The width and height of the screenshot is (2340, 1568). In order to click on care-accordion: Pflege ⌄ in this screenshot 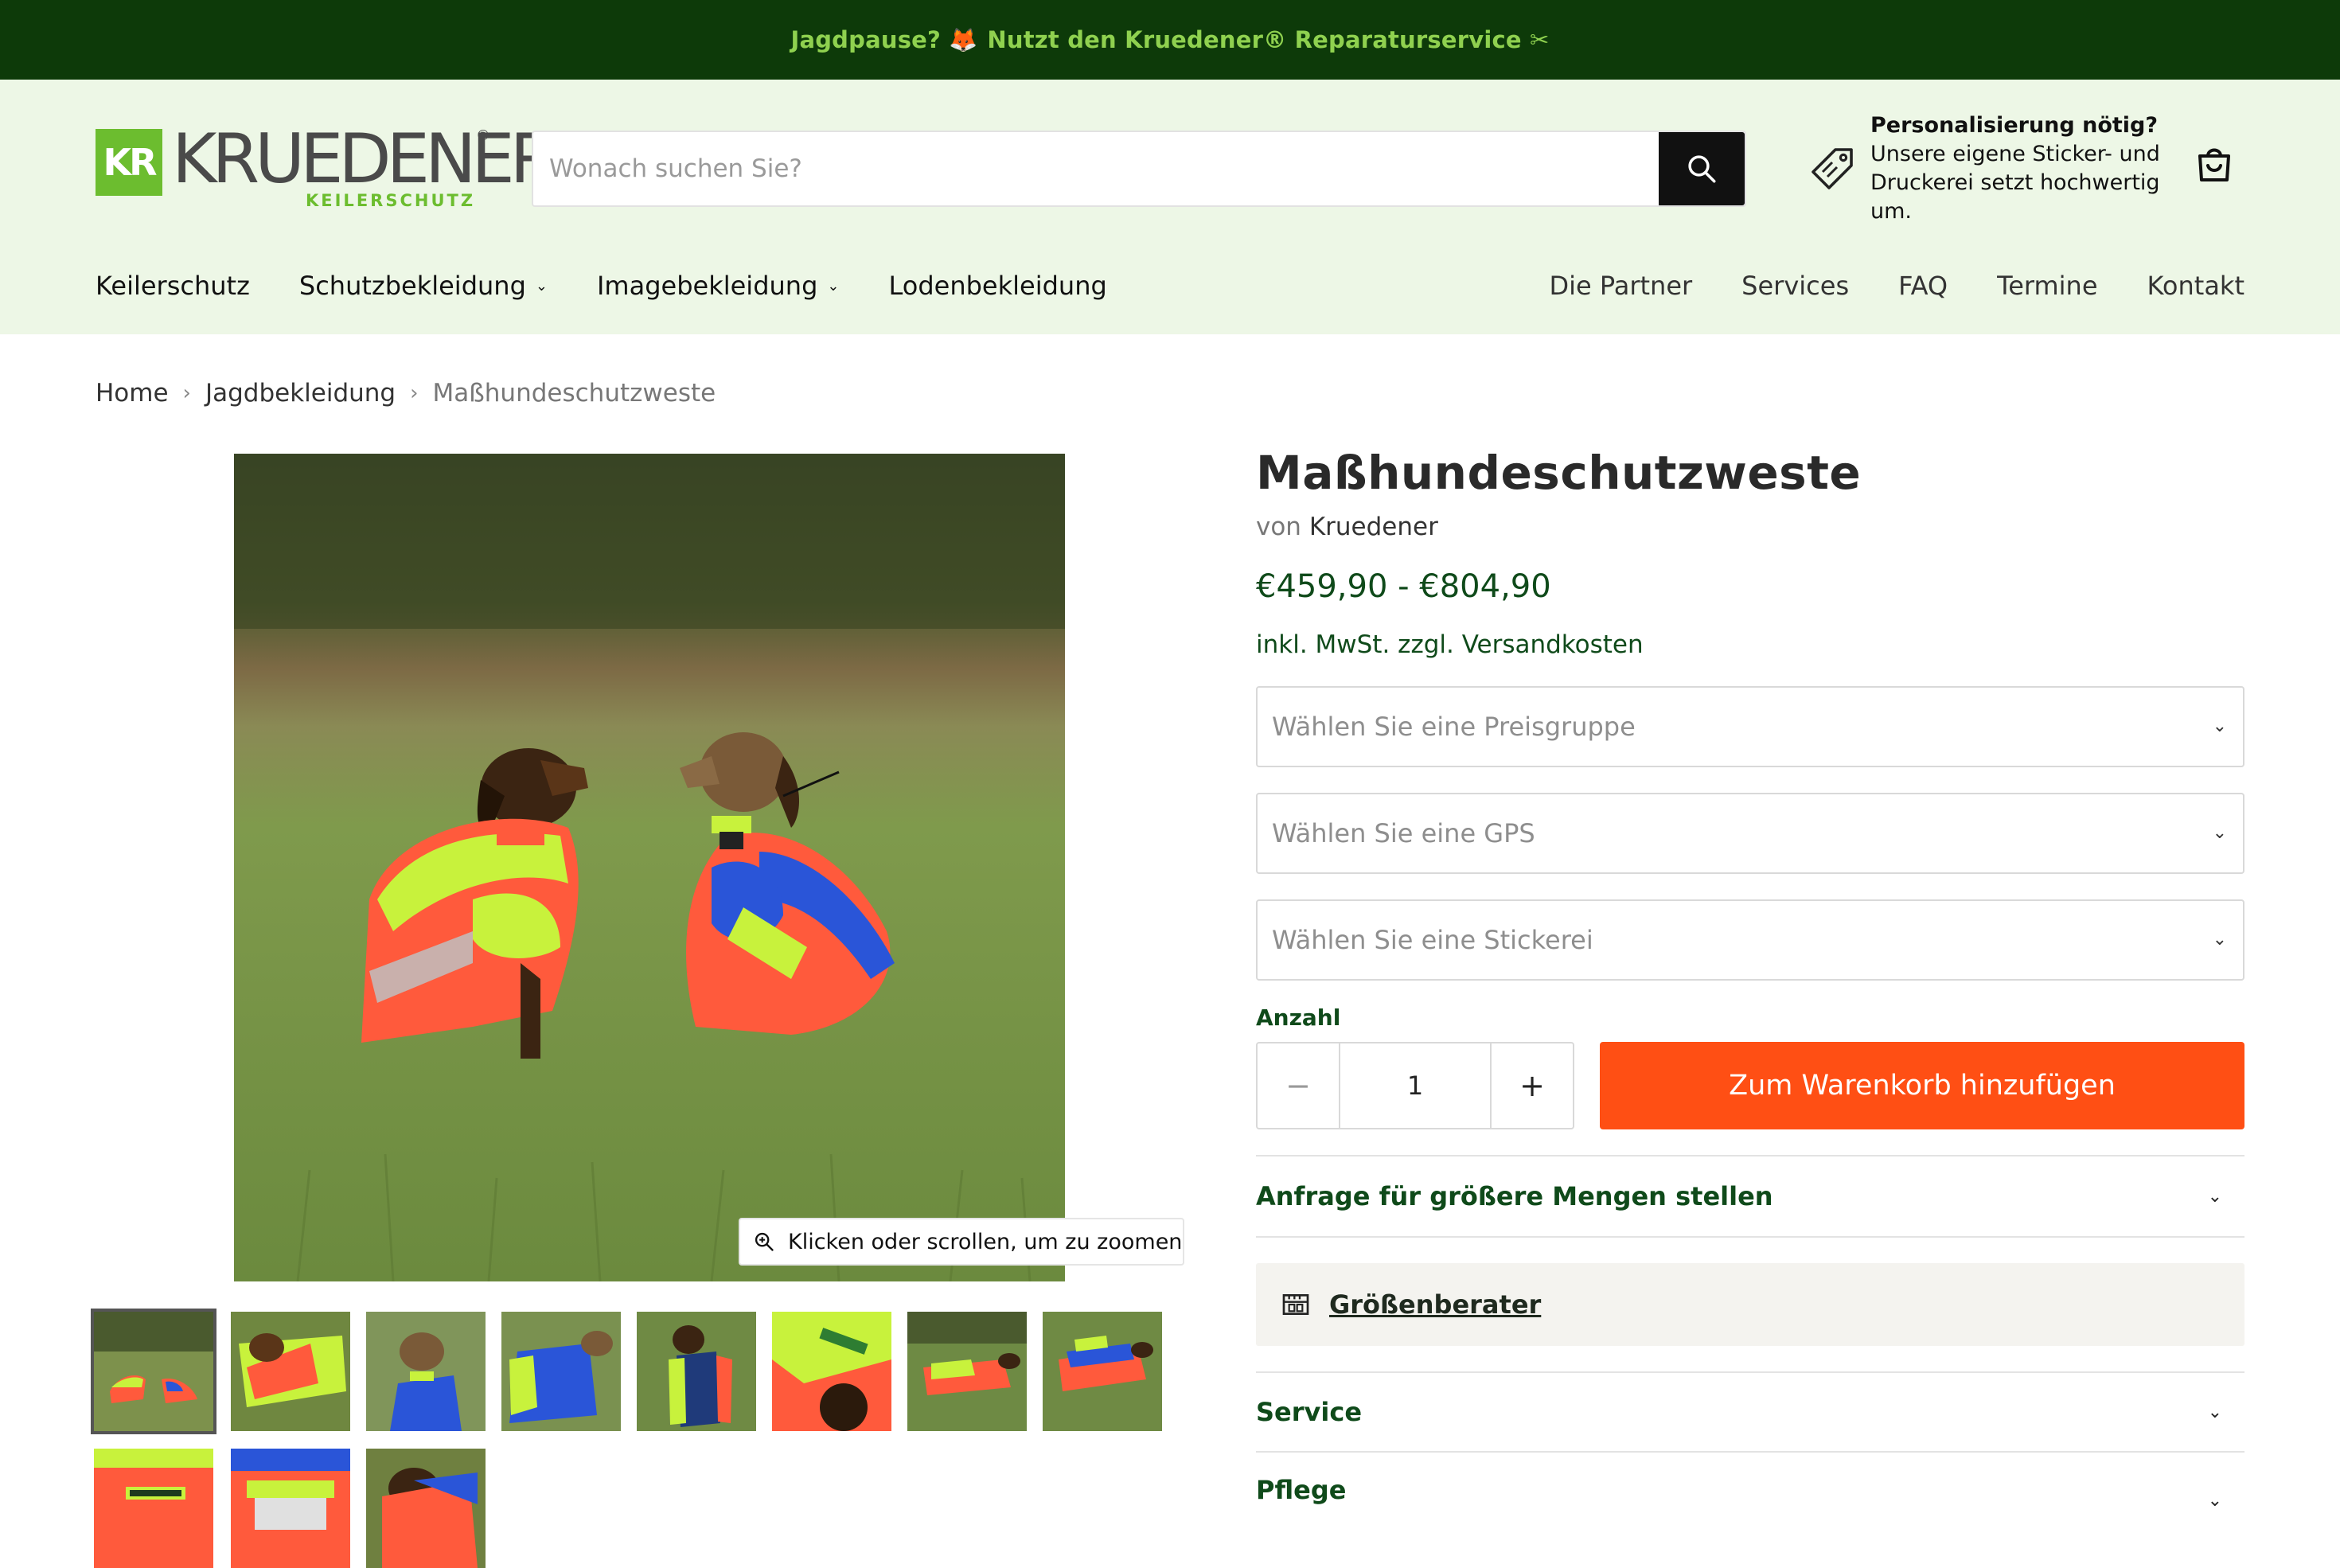, I will do `click(1750, 1485)`.